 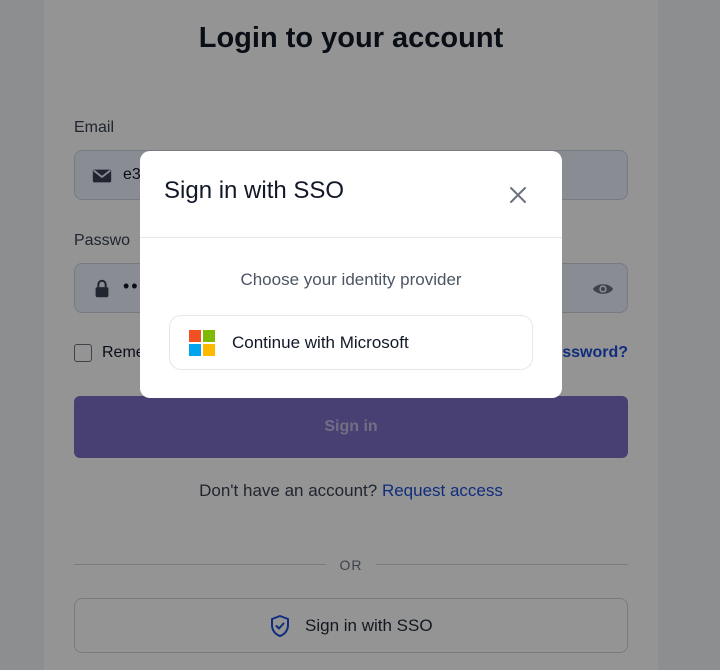 I want to click on close-button, so click(x=518, y=195).